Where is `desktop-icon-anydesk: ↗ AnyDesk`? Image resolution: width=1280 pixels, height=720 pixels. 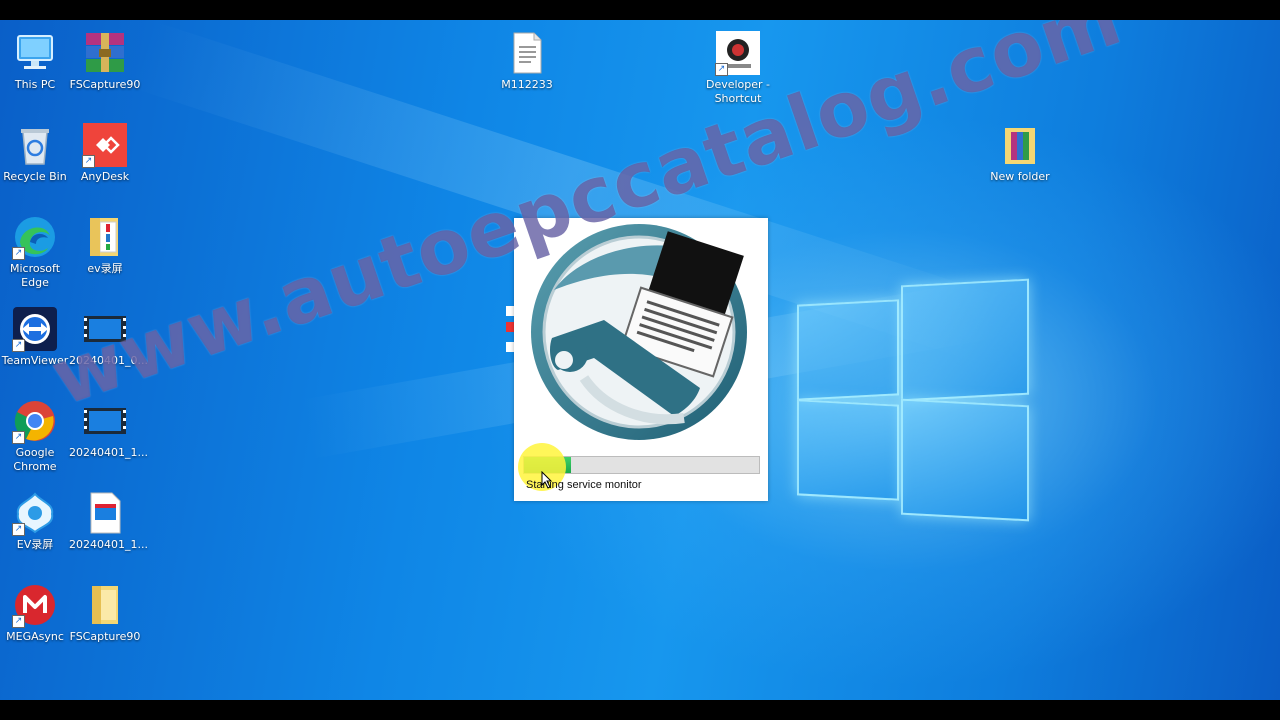 desktop-icon-anydesk: ↗ AnyDesk is located at coordinates (105, 153).